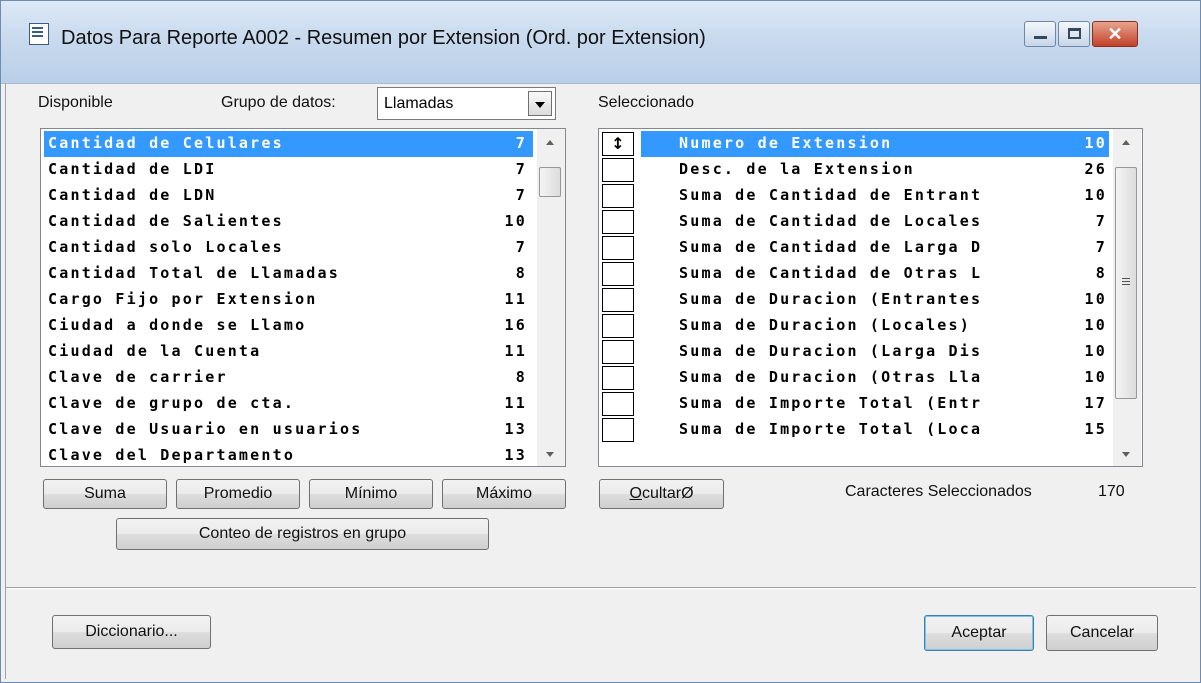 This screenshot has height=683, width=1201. What do you see at coordinates (831, 429) in the screenshot?
I see `field-name: Suma de Importe Total (Loca` at bounding box center [831, 429].